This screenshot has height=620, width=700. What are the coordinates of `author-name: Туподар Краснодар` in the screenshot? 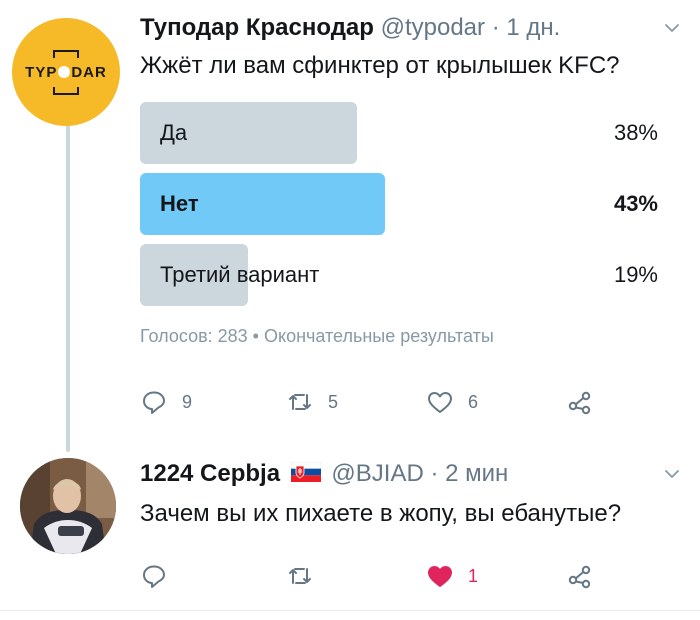 It's located at (257, 27).